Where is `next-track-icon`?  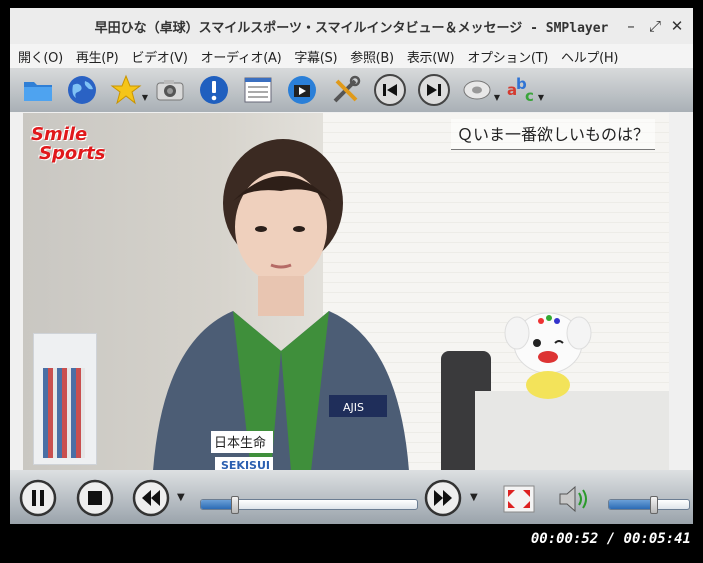 next-track-icon is located at coordinates (434, 90).